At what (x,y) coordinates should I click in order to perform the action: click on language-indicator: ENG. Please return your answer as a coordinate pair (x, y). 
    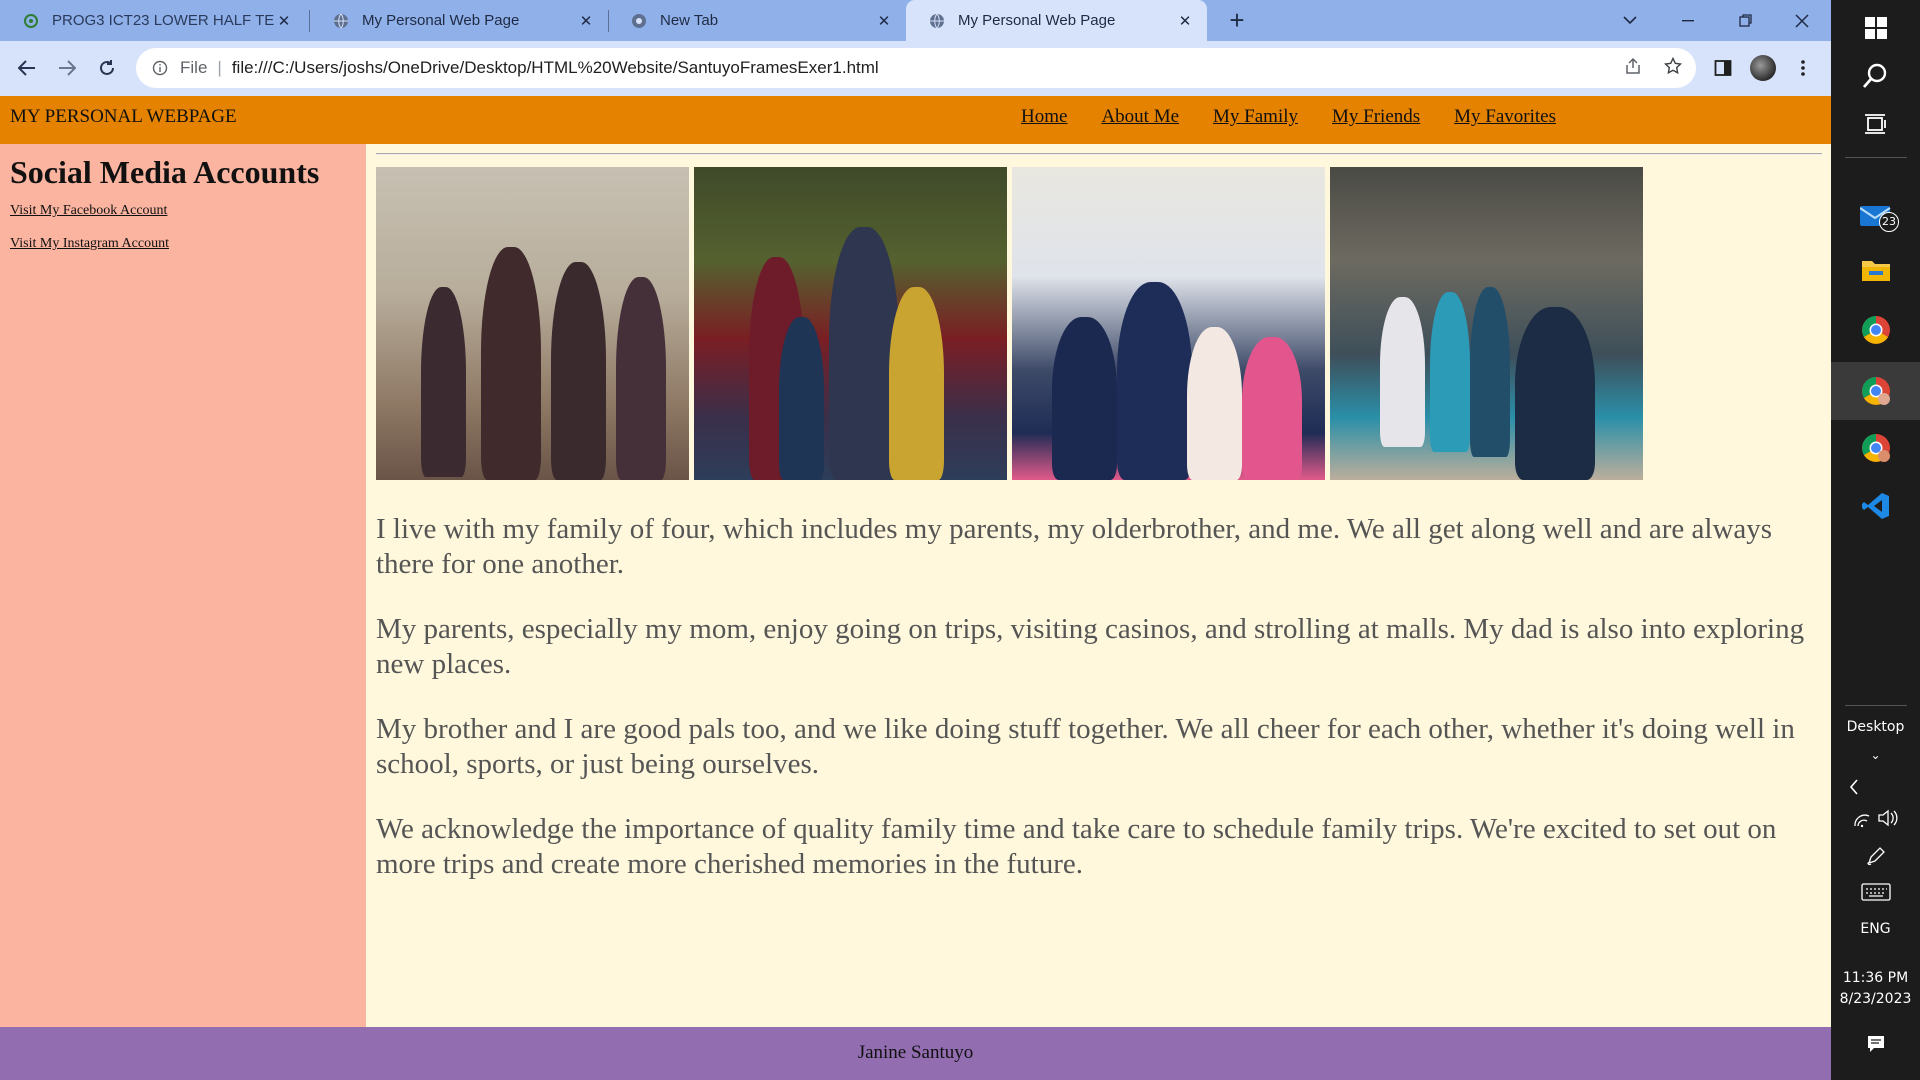
    Looking at the image, I should click on (1875, 929).